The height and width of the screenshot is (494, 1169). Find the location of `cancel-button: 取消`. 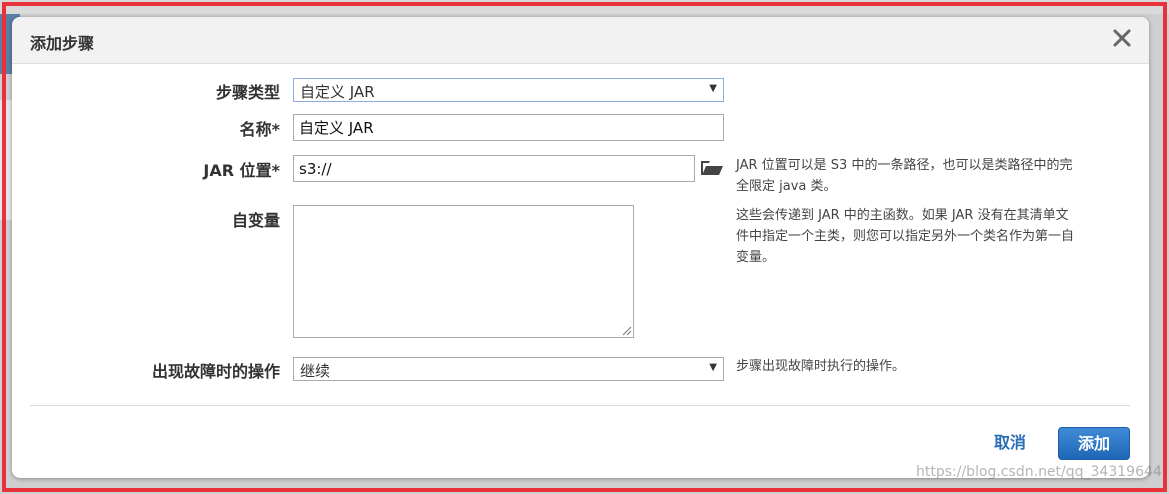

cancel-button: 取消 is located at coordinates (1010, 443).